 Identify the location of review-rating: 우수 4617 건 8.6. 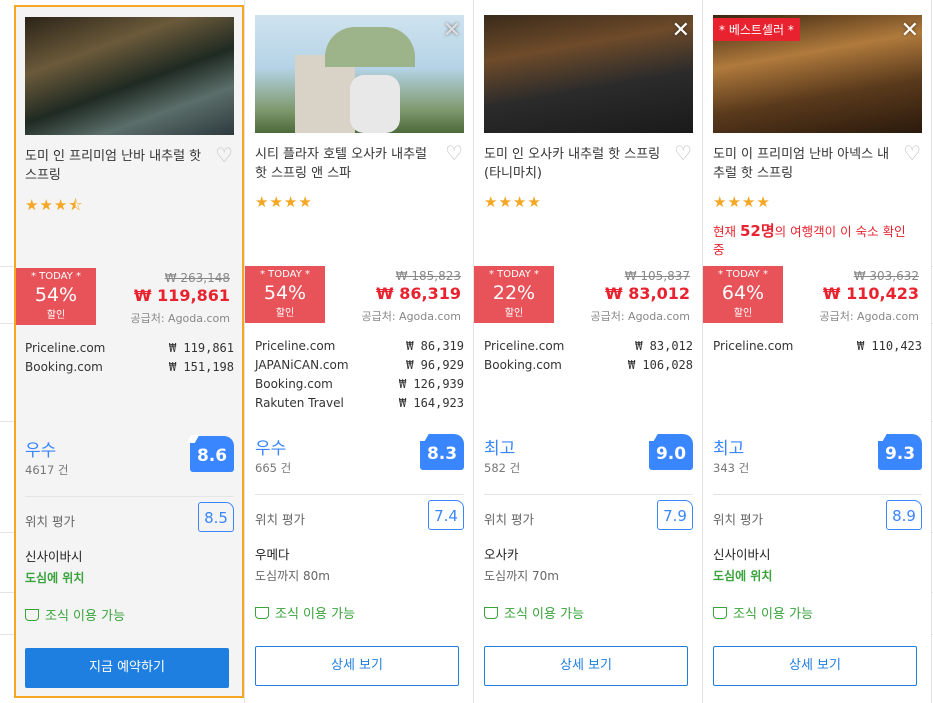
(129, 458).